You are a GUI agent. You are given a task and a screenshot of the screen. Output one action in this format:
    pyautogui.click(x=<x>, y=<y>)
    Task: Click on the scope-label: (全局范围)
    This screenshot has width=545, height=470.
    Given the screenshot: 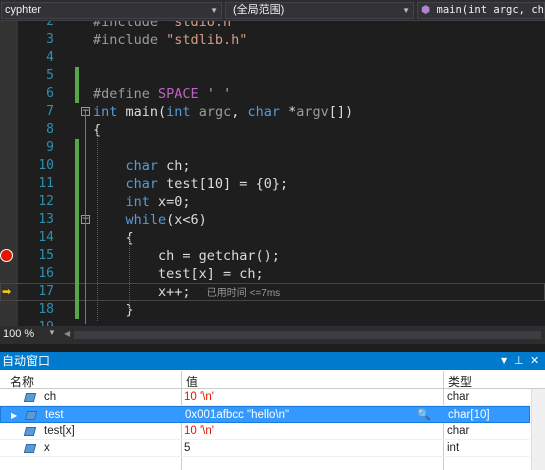 What is the action you would take?
    pyautogui.click(x=259, y=10)
    